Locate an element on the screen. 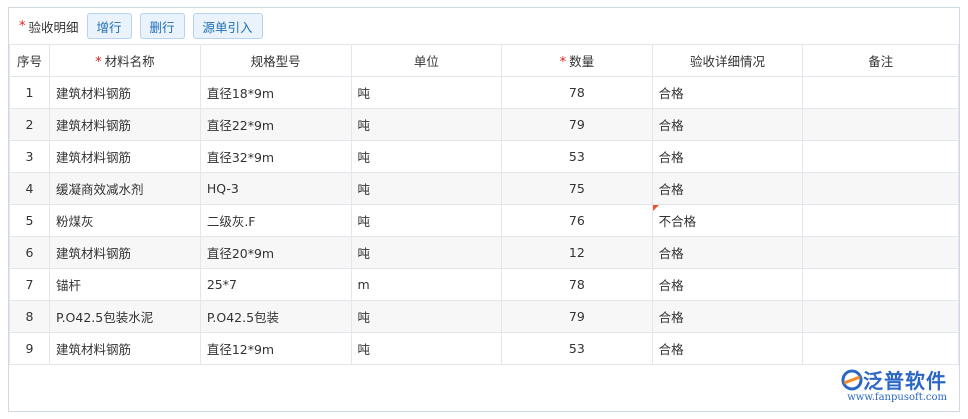  cell-seq: 7 is located at coordinates (29, 284).